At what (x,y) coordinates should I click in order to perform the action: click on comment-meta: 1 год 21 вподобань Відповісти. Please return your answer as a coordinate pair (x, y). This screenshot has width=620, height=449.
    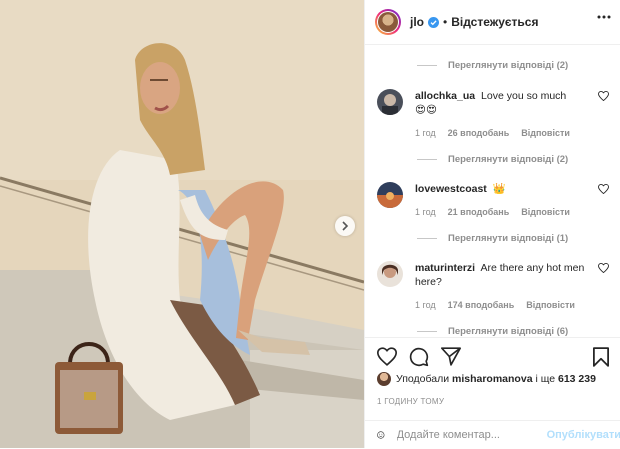
    Looking at the image, I should click on (492, 212).